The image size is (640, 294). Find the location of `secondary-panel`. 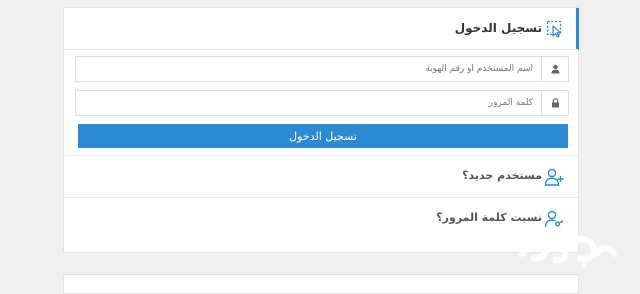

secondary-panel is located at coordinates (321, 284).